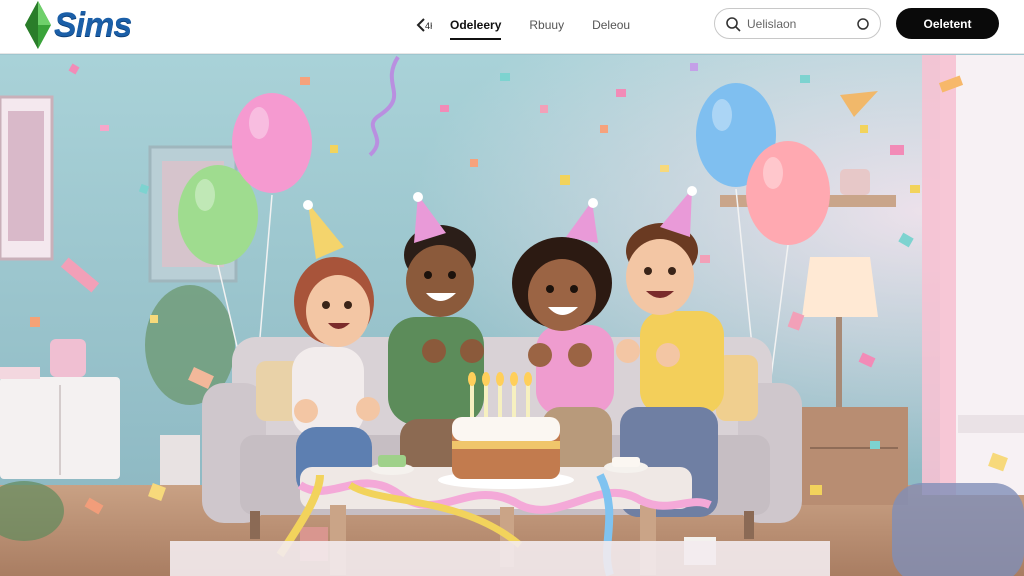  What do you see at coordinates (428, 26) in the screenshot?
I see `svg-text: 4K` at bounding box center [428, 26].